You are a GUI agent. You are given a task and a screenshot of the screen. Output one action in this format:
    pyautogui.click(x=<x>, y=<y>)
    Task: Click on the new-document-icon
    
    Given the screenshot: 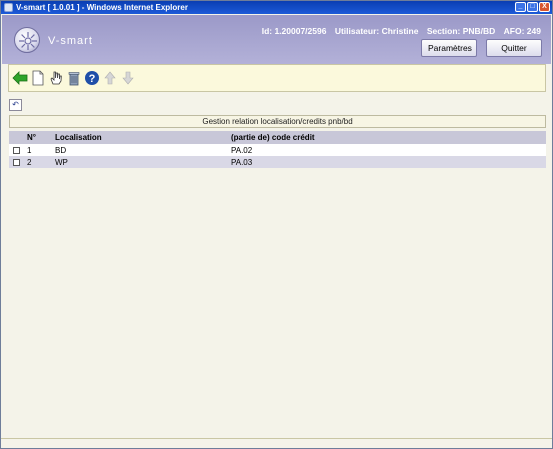 What is the action you would take?
    pyautogui.click(x=38, y=78)
    